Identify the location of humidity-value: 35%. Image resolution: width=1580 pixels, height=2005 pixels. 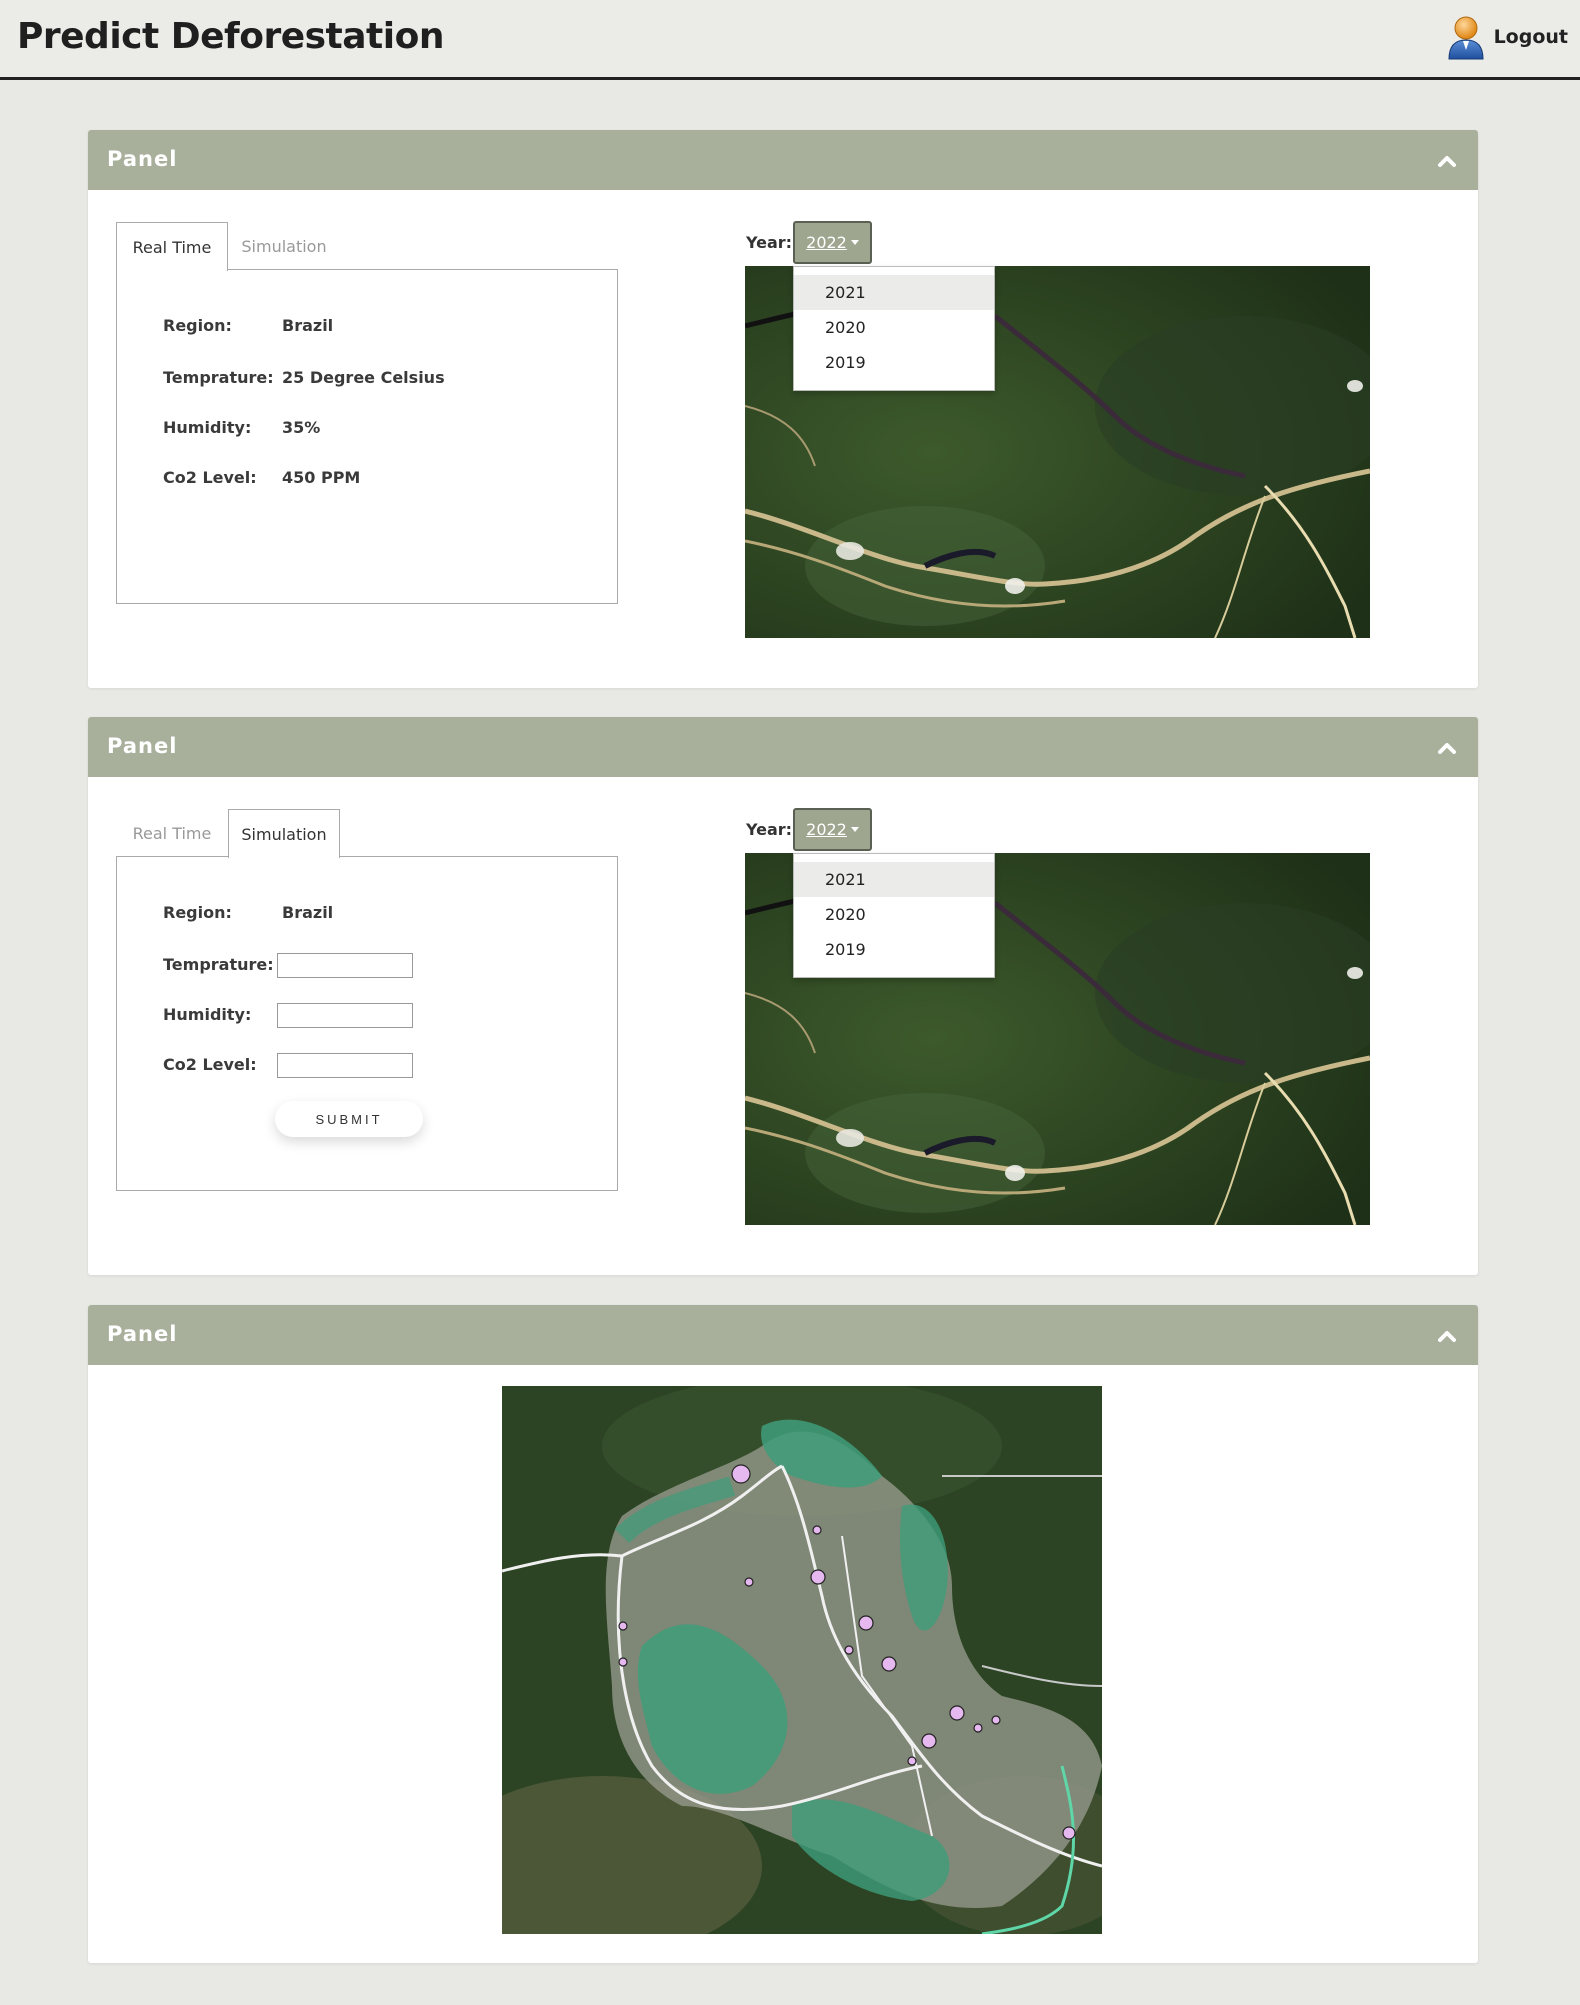
(301, 427).